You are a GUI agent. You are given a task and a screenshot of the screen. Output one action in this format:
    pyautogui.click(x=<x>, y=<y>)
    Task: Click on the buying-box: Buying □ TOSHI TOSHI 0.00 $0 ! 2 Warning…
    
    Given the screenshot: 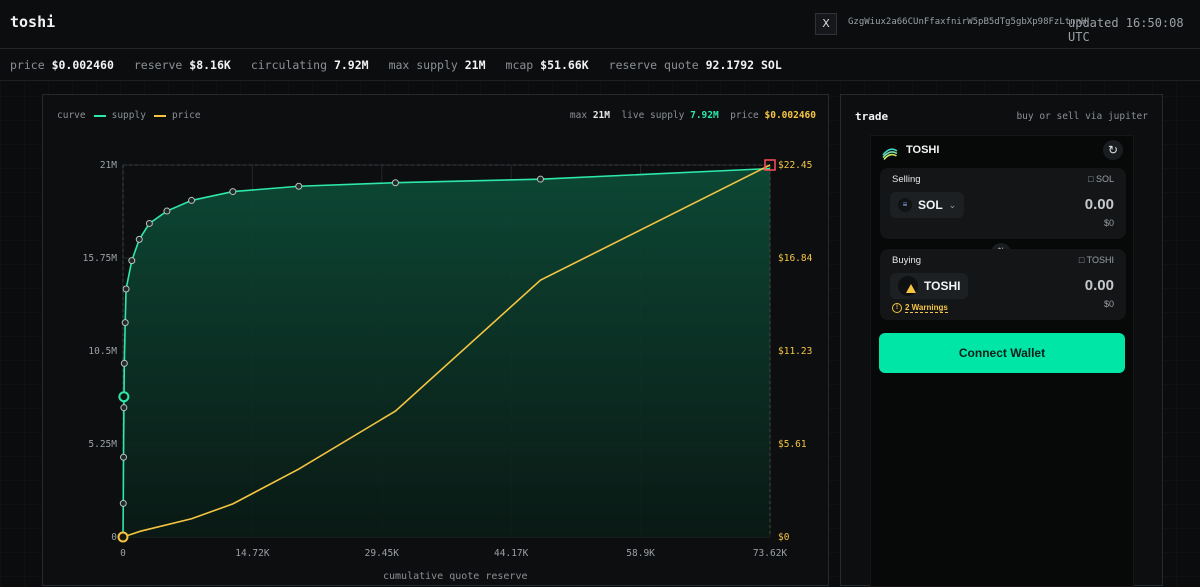 What is the action you would take?
    pyautogui.click(x=1003, y=284)
    